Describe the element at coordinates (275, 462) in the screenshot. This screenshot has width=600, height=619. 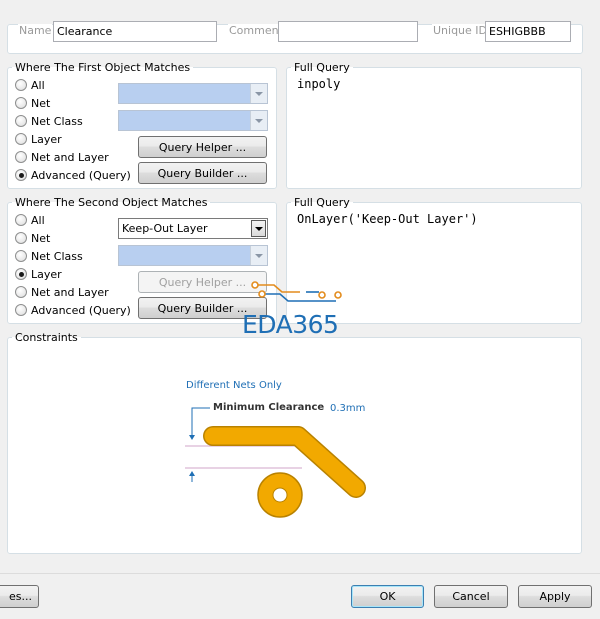
I see `clearance-diagram` at that location.